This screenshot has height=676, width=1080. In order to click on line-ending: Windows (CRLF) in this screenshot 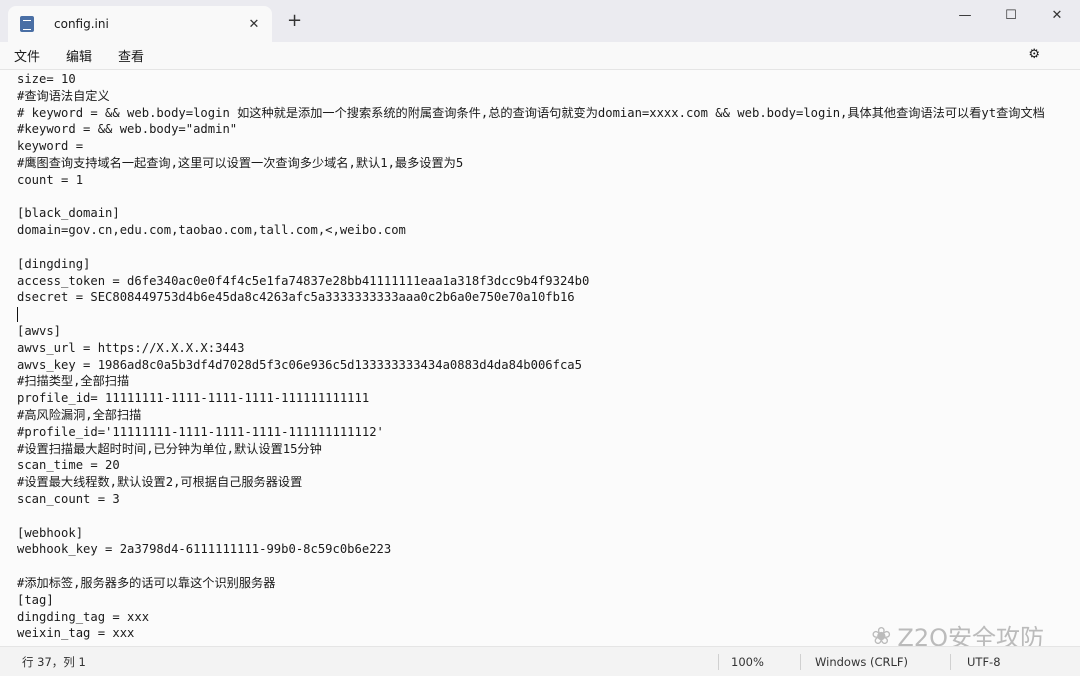, I will do `click(861, 662)`.